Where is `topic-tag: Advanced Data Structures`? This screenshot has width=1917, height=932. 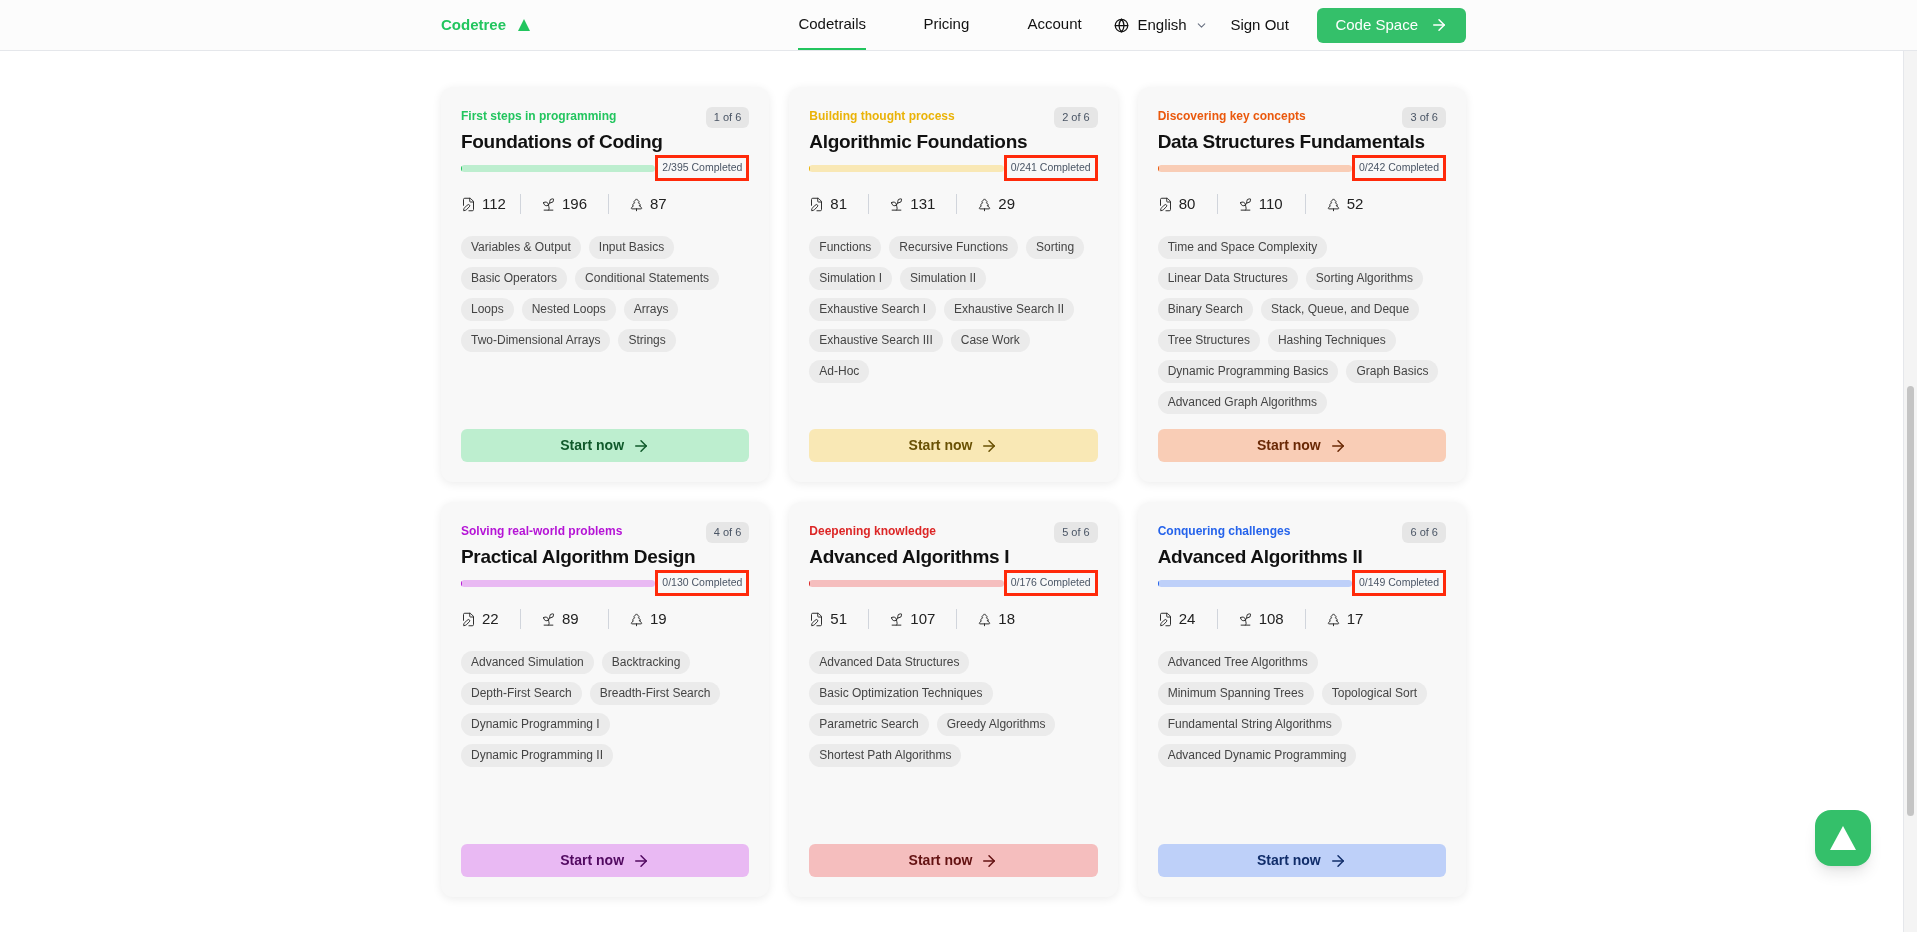 topic-tag: Advanced Data Structures is located at coordinates (889, 662).